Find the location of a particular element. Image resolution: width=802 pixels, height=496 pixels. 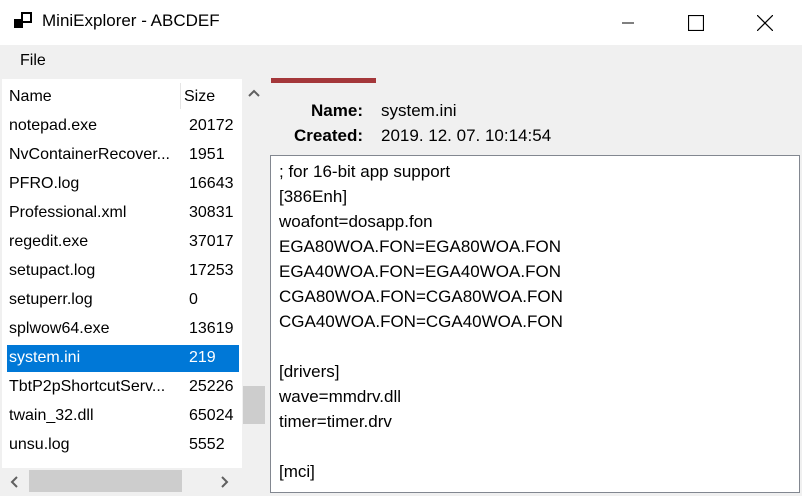

file-size: 1951 is located at coordinates (207, 154).